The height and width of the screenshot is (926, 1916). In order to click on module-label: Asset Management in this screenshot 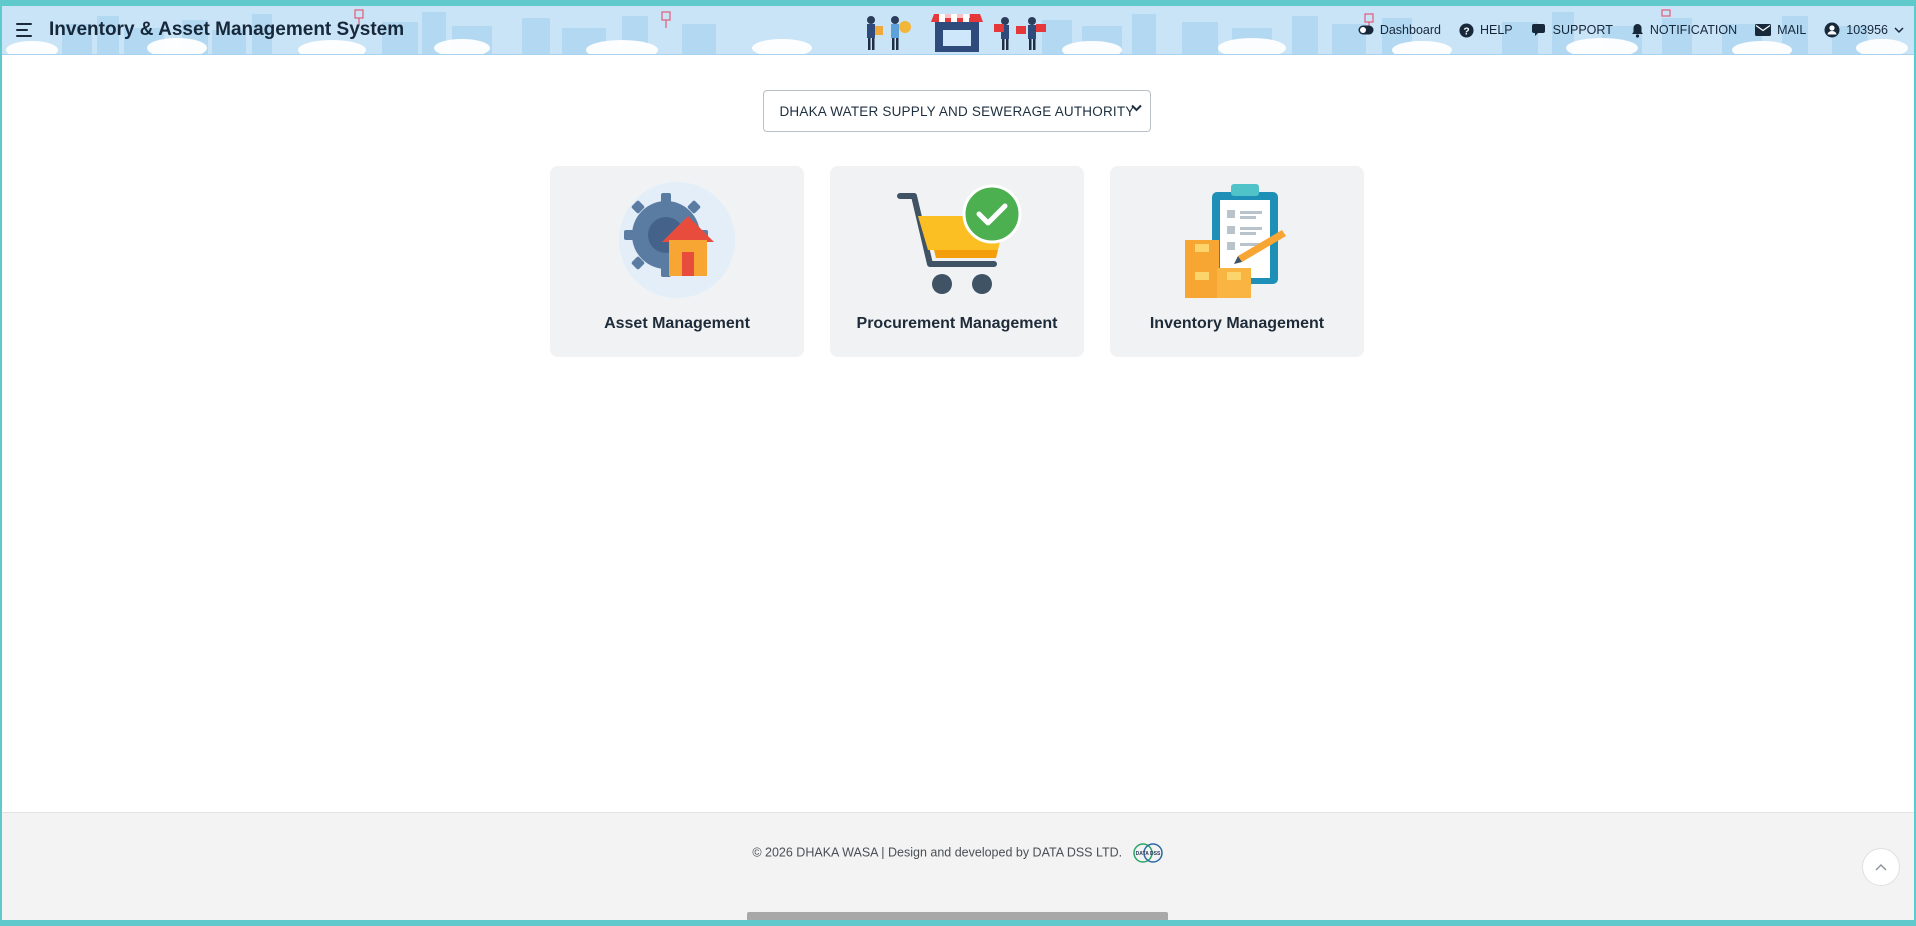, I will do `click(677, 323)`.